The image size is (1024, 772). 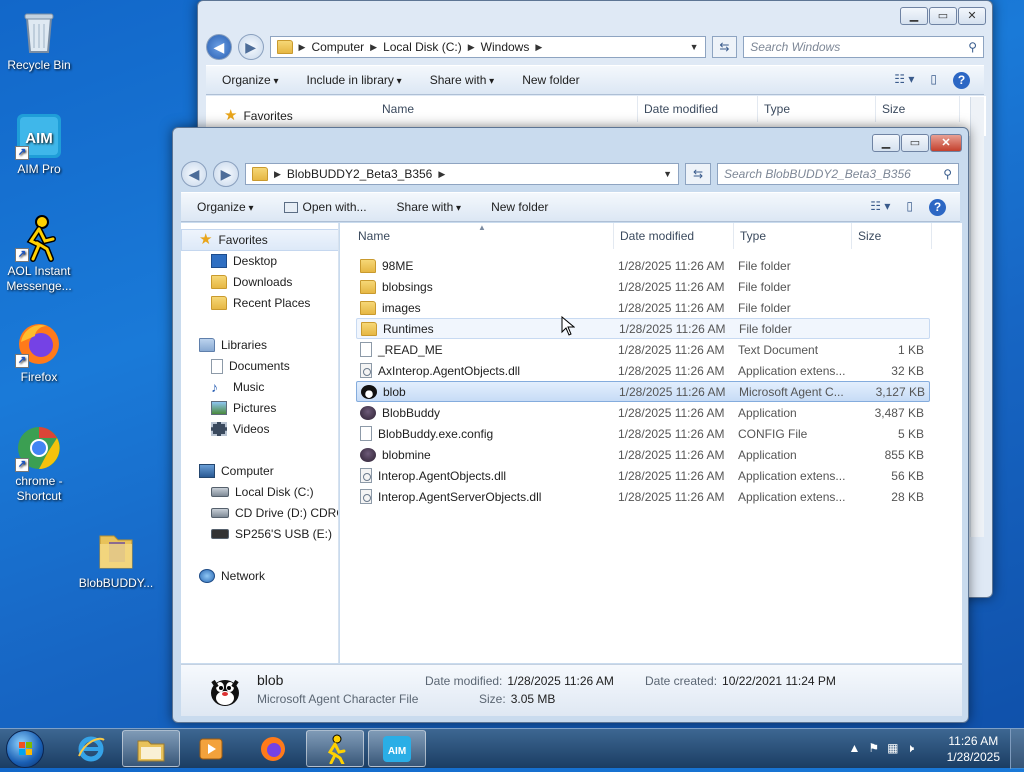 I want to click on nav-music: ♪ Music, so click(x=237, y=387).